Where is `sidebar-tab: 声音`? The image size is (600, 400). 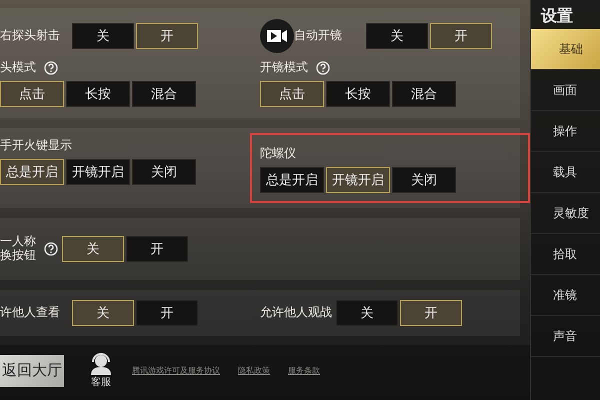 sidebar-tab: 声音 is located at coordinates (565, 336).